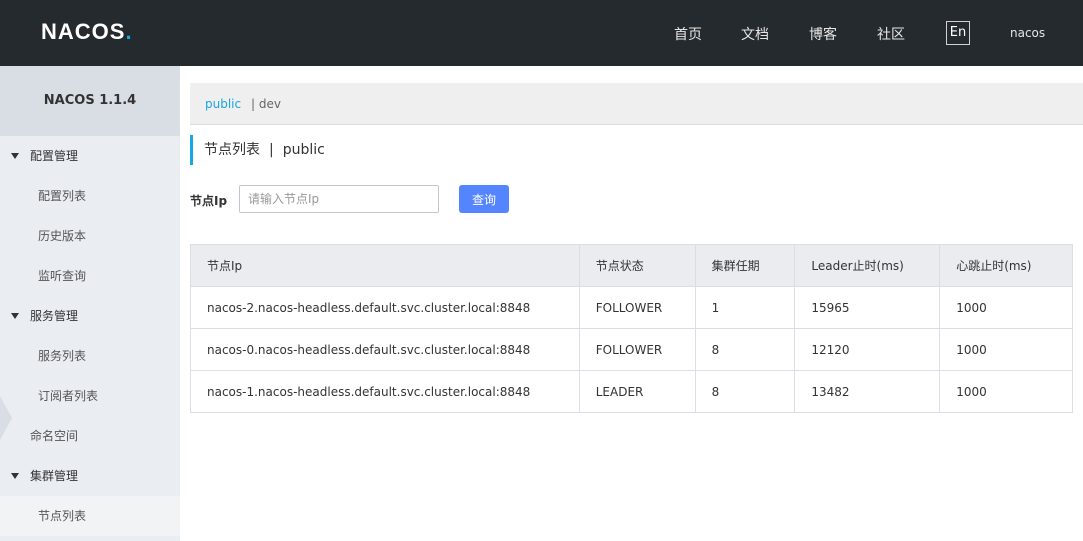 The image size is (1083, 541). Describe the element at coordinates (62, 276) in the screenshot. I see `sidebar-item-label: 监听查询` at that location.